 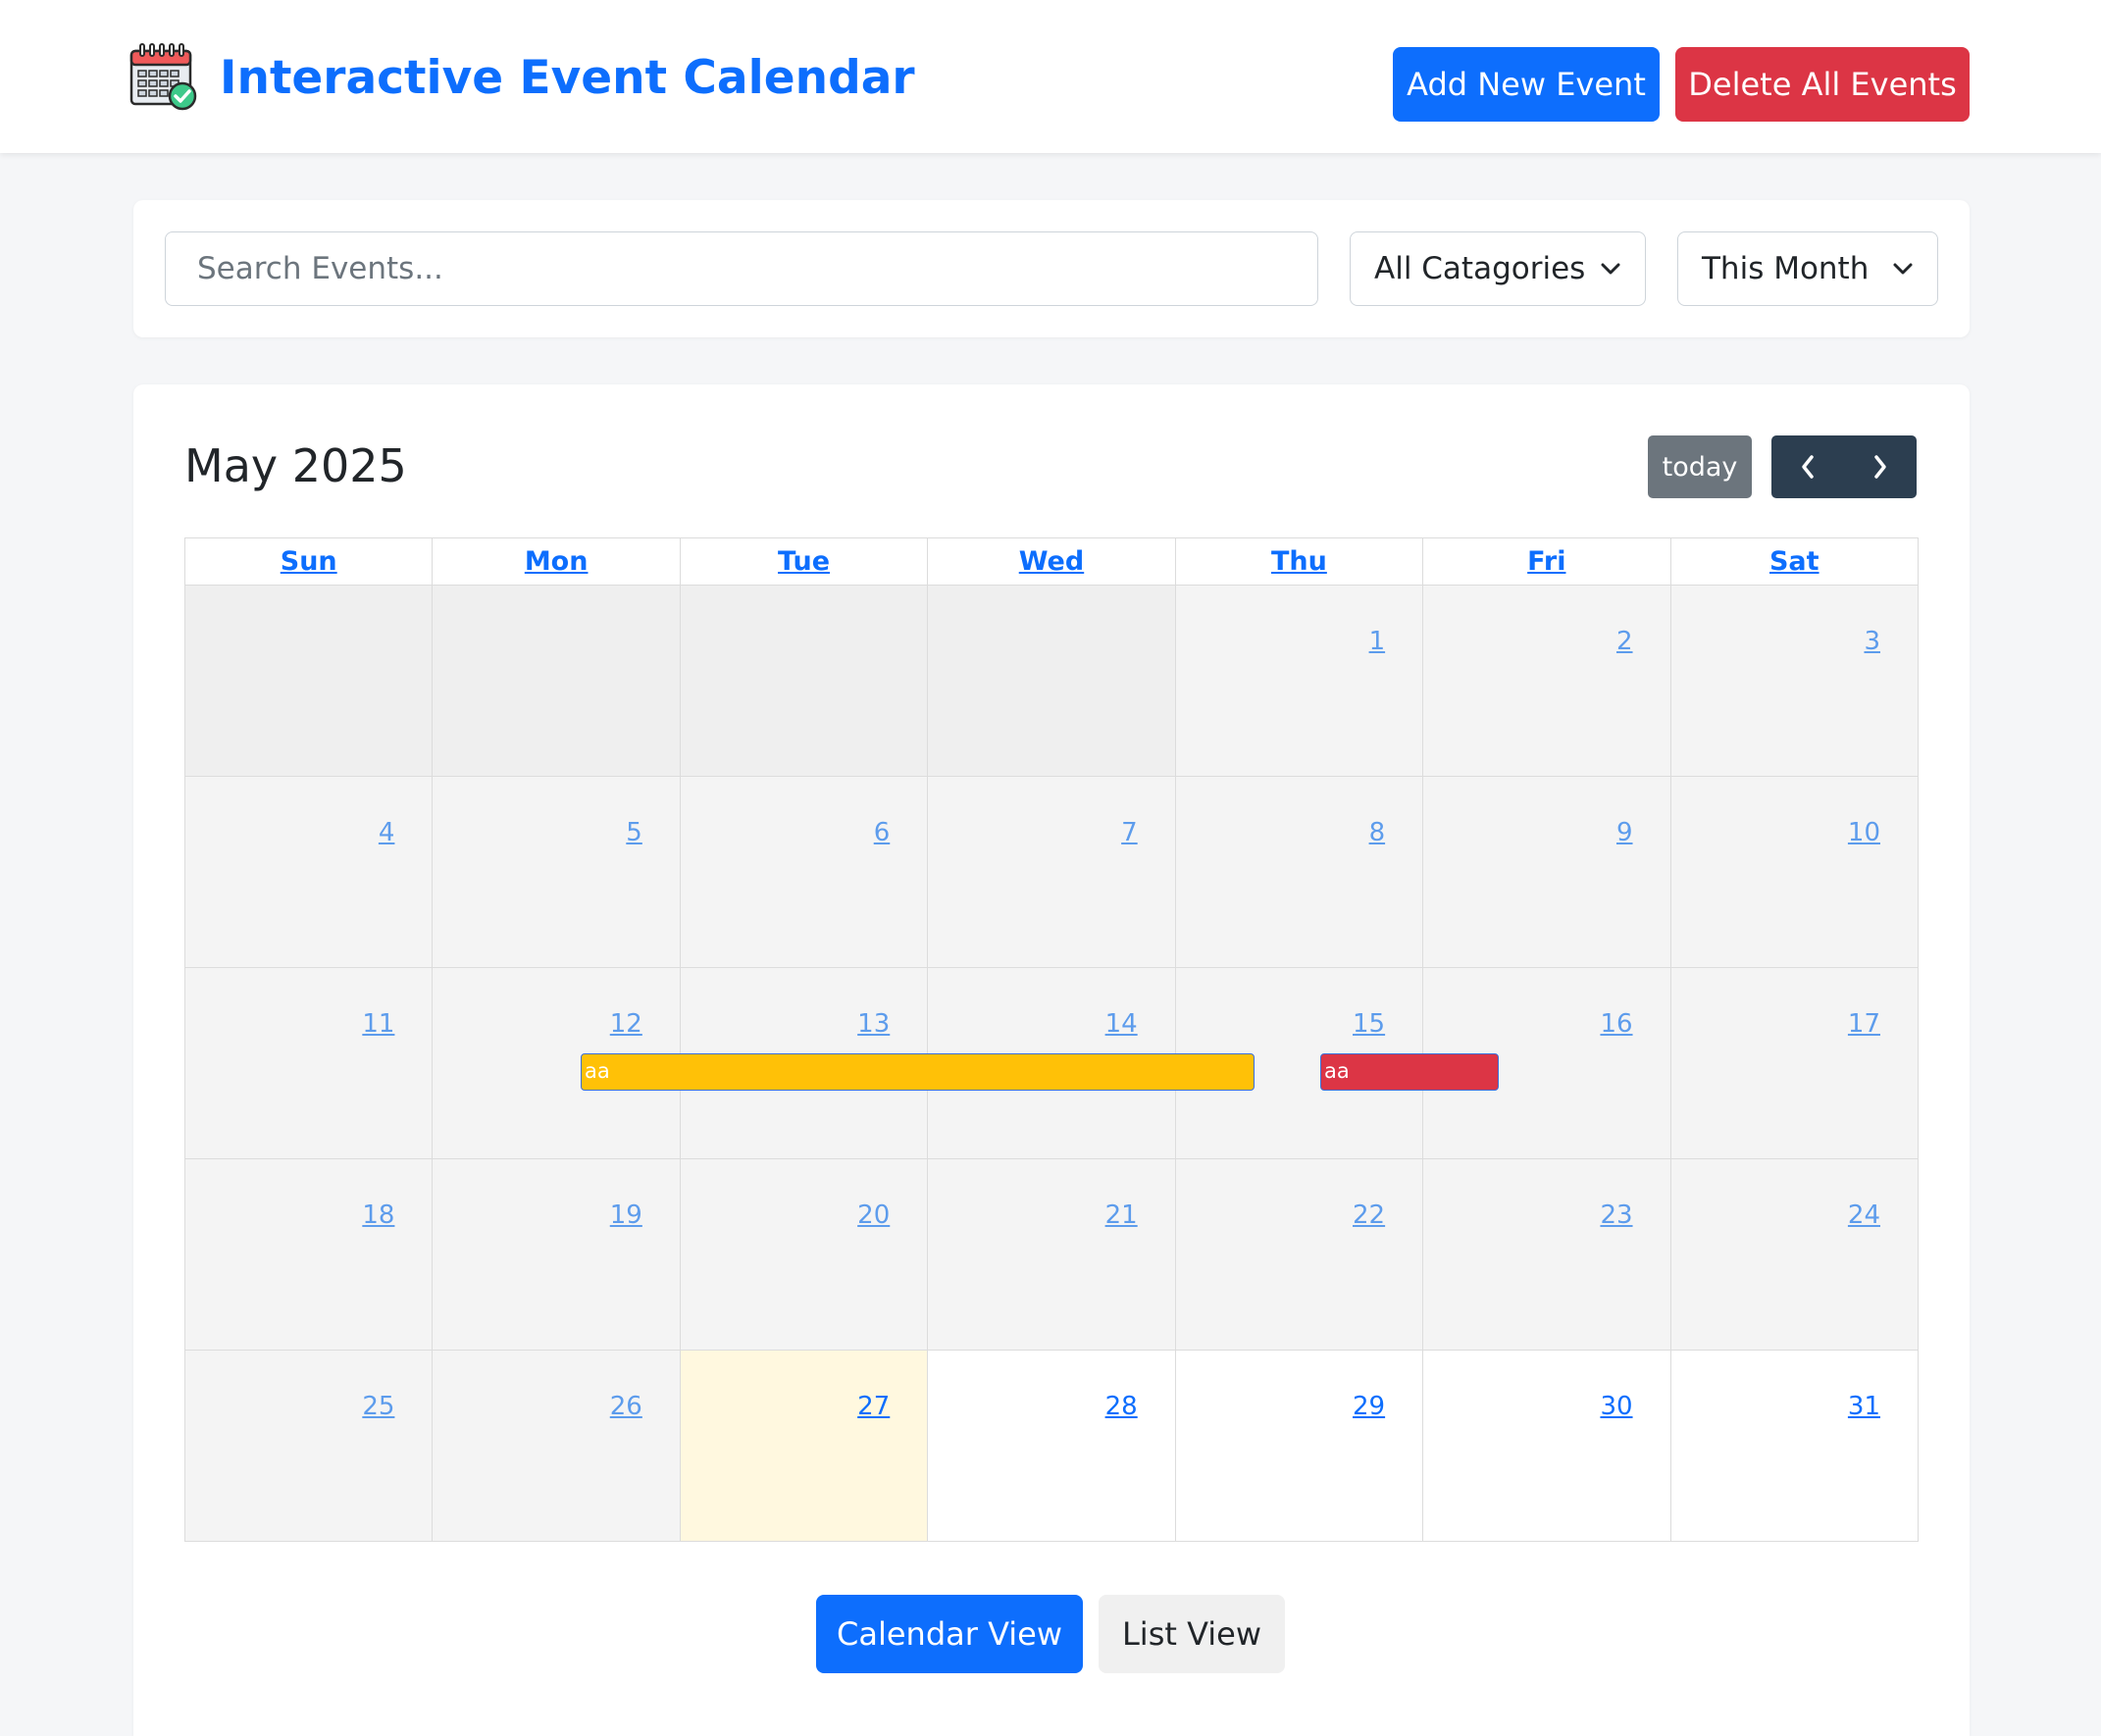 I want to click on day-number: 10, so click(x=1864, y=833).